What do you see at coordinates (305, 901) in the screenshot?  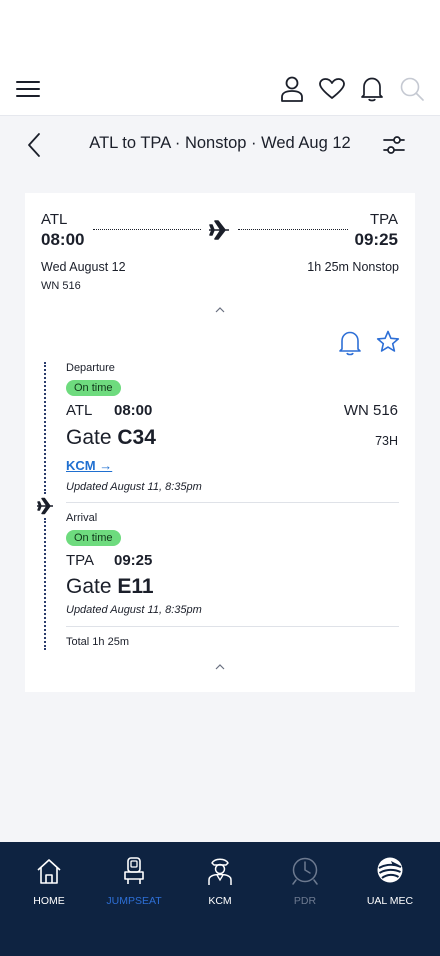 I see `nav-label-pdr: PDR` at bounding box center [305, 901].